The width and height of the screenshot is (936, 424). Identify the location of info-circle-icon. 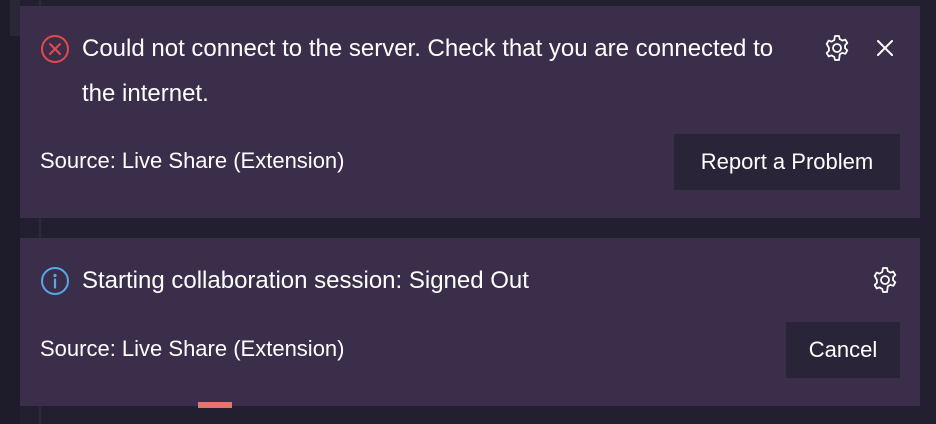
(55, 281).